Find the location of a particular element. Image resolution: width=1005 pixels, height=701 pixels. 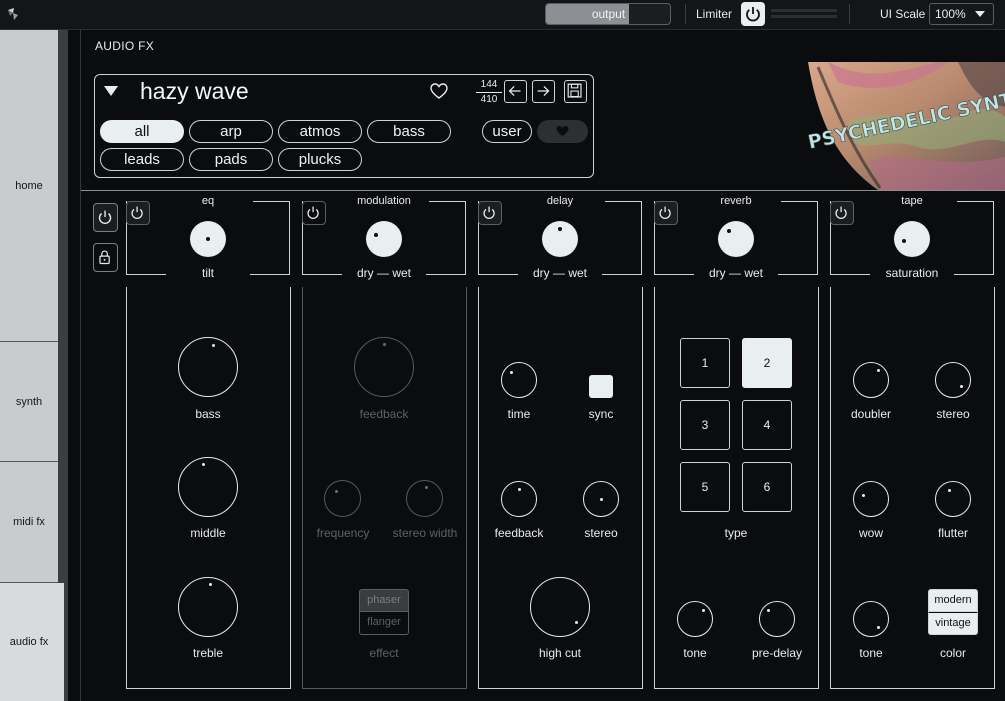

tag-pads: pads is located at coordinates (231, 159).